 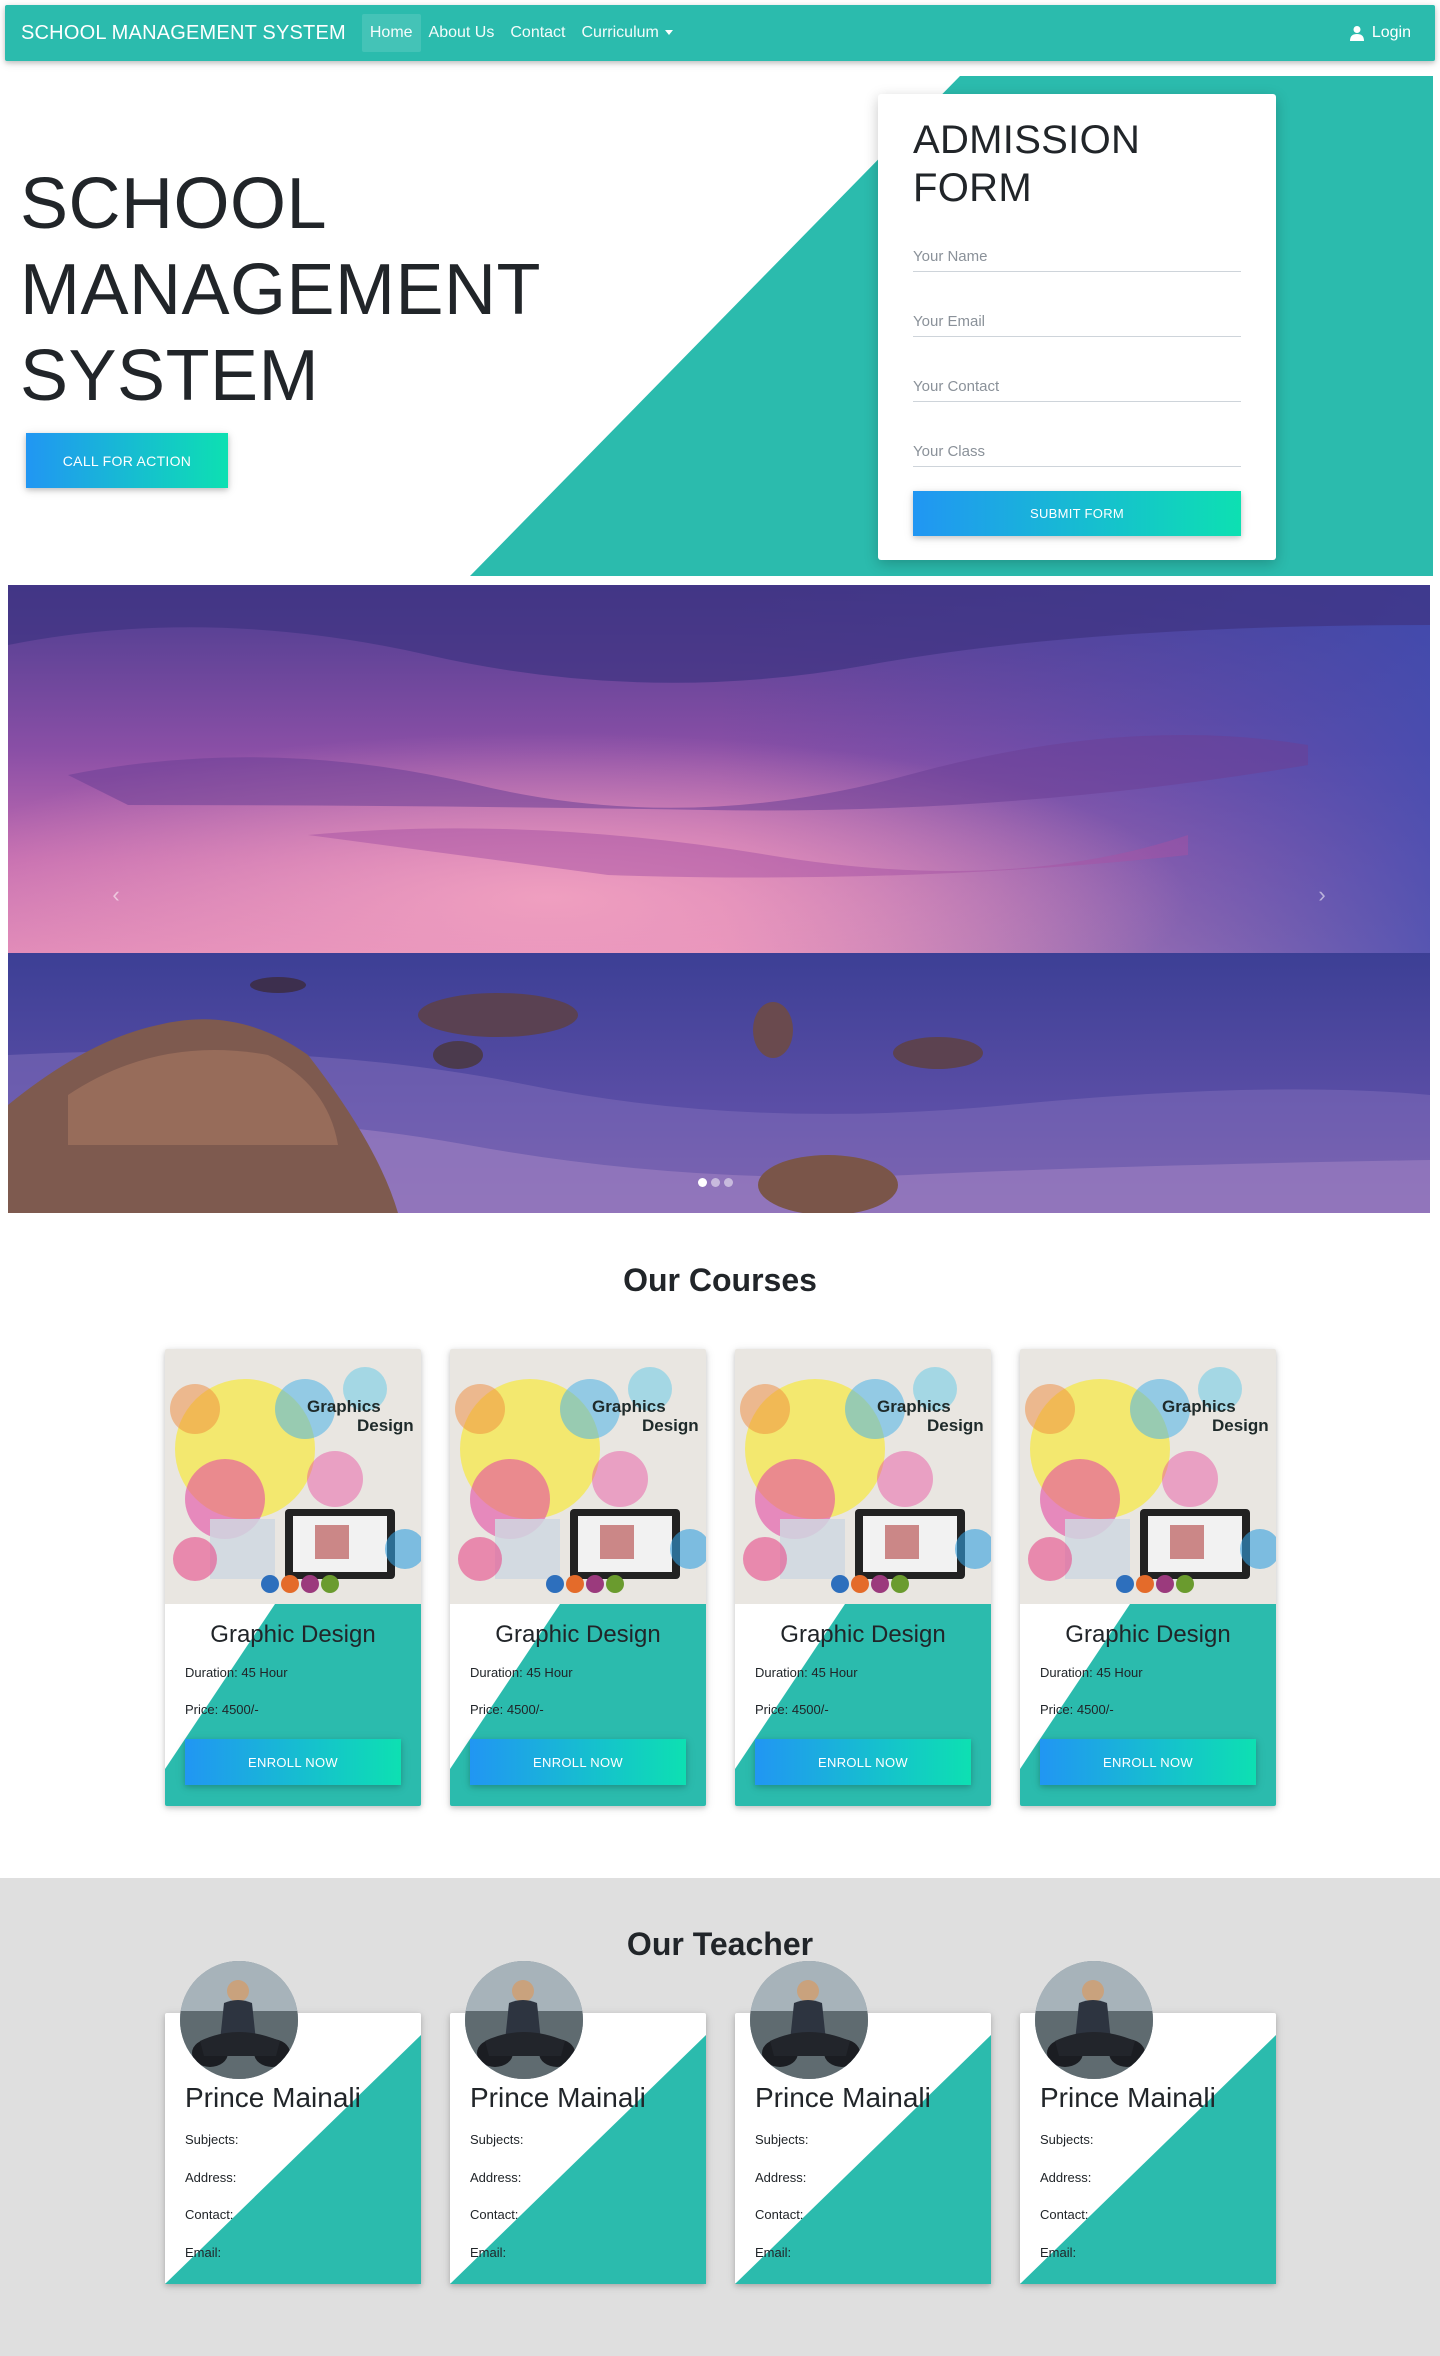 I want to click on carousel-indicators, so click(x=715, y=1182).